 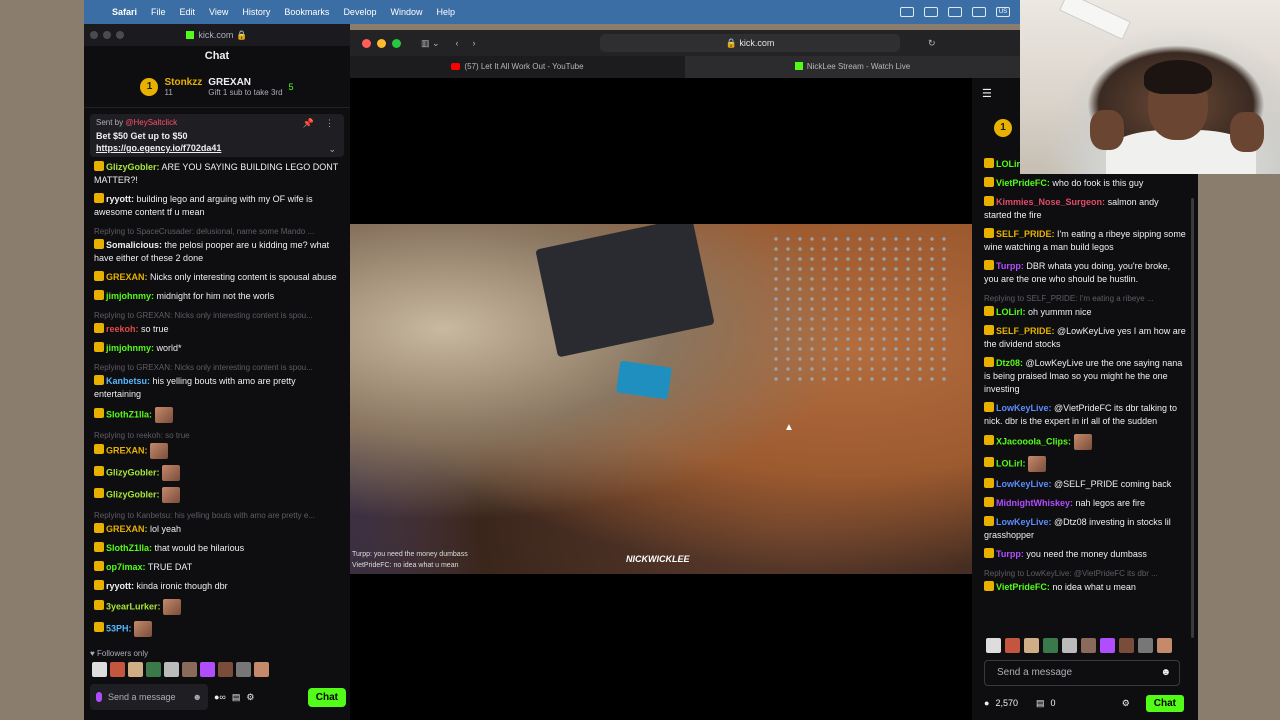 I want to click on settings-icon: ⚙, so click(x=1126, y=703).